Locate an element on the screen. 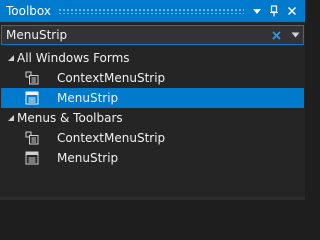  window-title: Toolbox is located at coordinates (28, 11).